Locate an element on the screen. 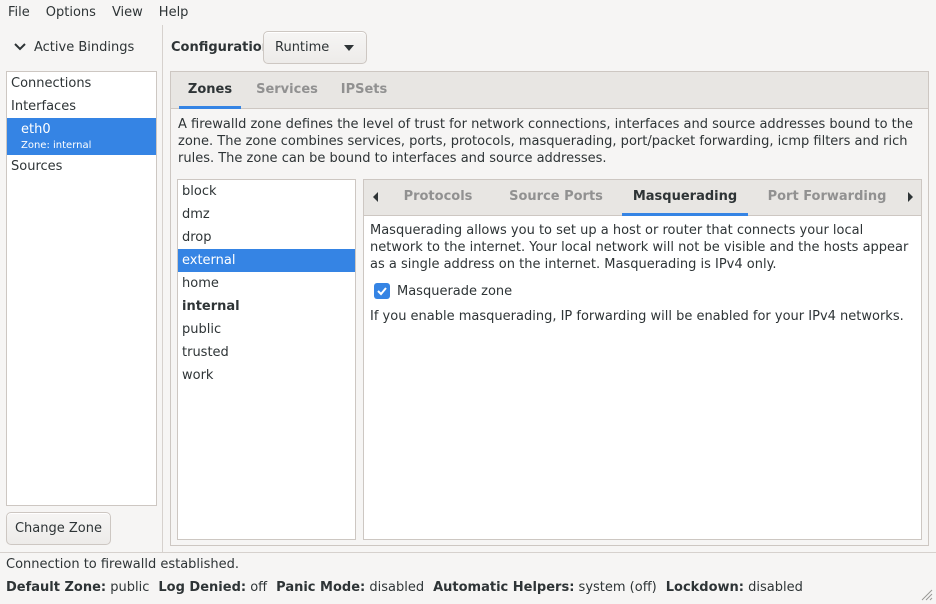  tab-port-forwarding: Port Forwarding is located at coordinates (827, 197).